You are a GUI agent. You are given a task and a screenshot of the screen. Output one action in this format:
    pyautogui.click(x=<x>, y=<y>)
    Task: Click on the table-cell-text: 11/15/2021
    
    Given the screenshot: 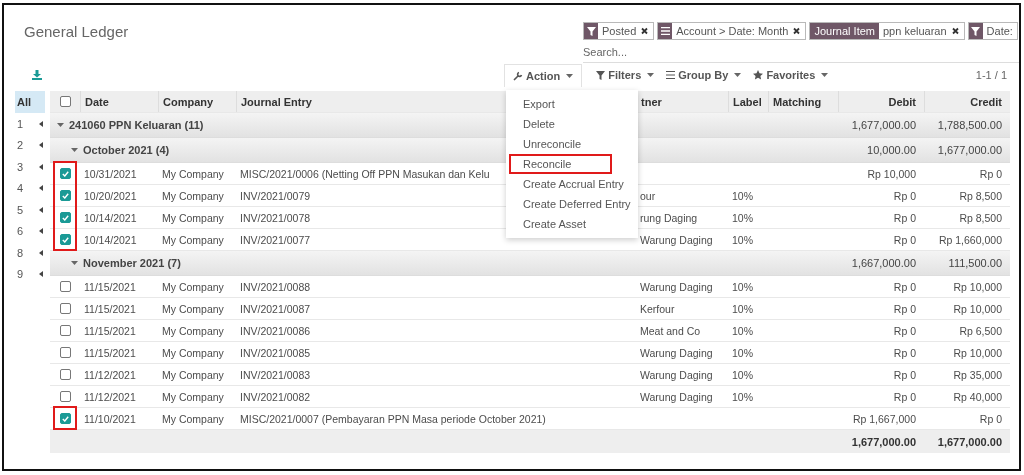 What is the action you would take?
    pyautogui.click(x=110, y=308)
    